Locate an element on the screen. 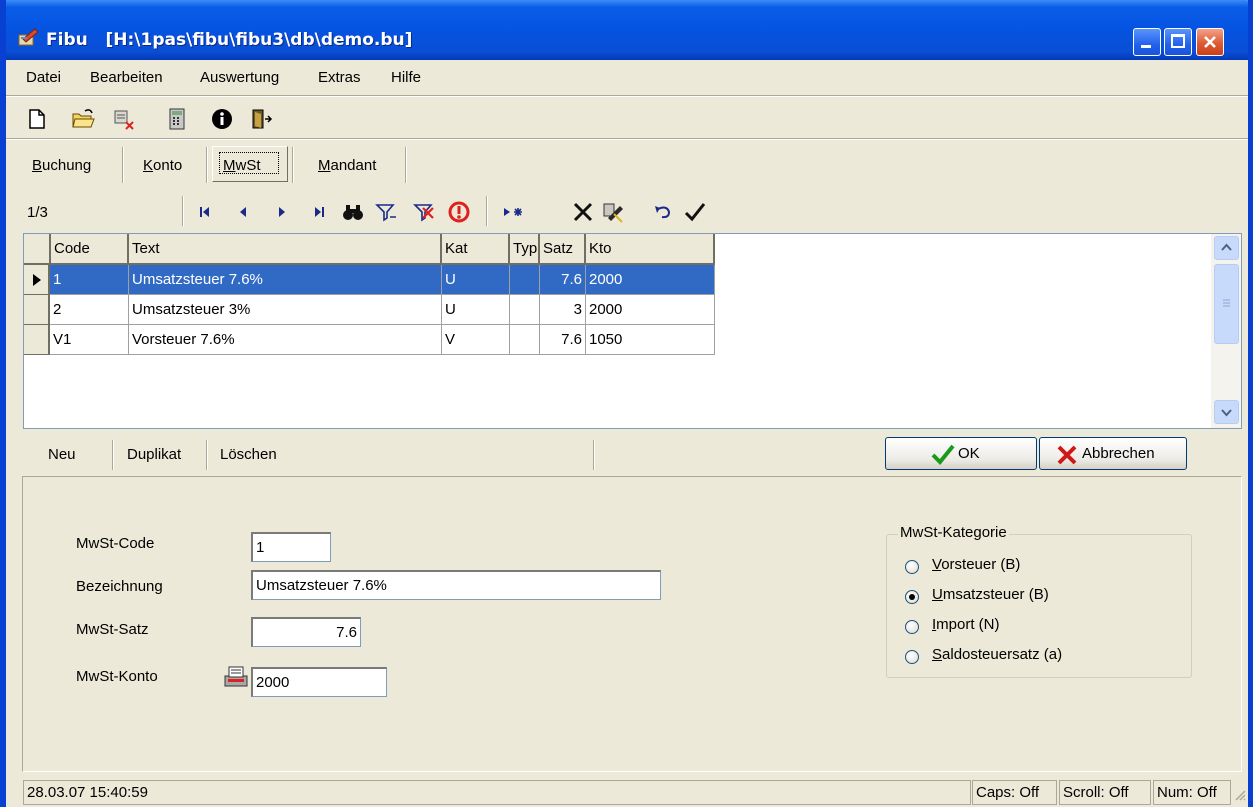  insert-record-icon is located at coordinates (514, 212).